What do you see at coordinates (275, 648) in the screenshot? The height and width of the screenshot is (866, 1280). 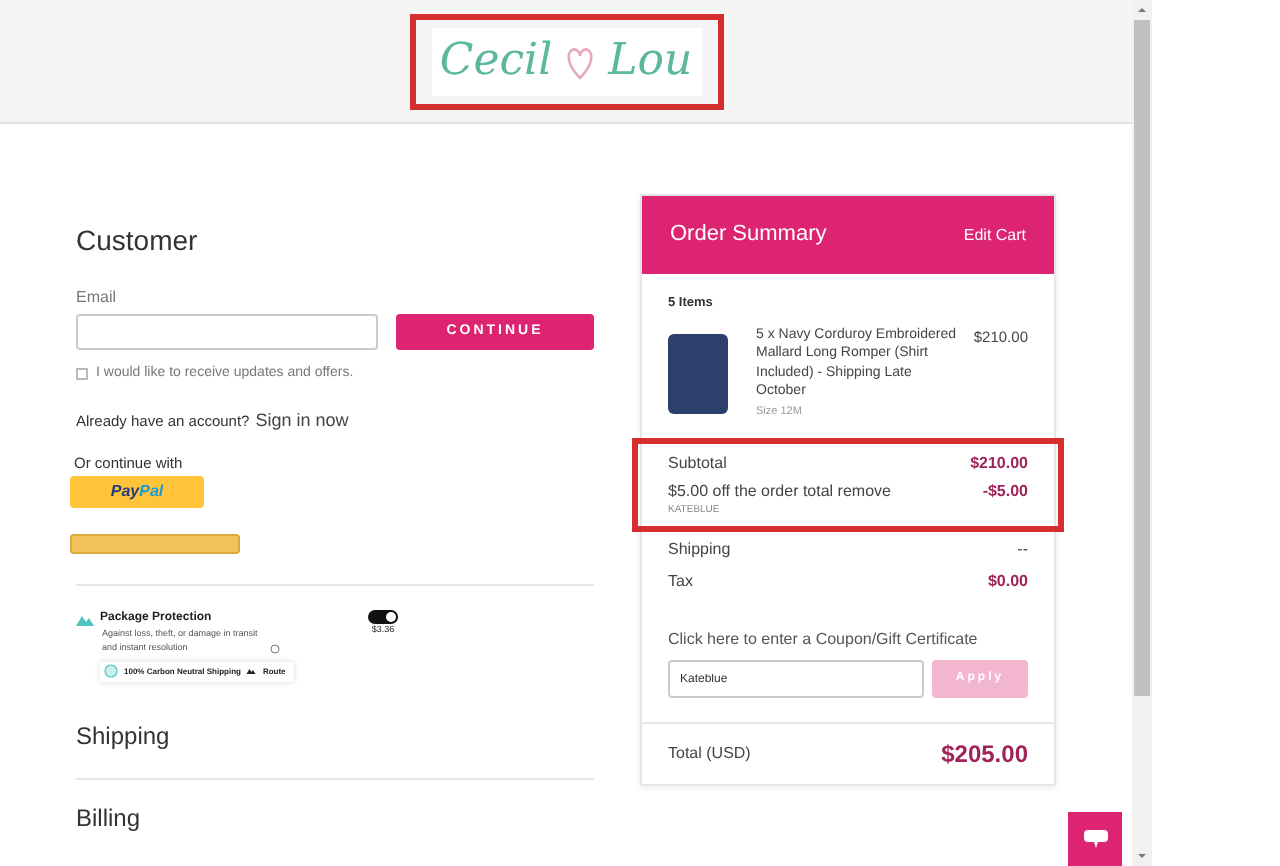 I see `info-icon` at bounding box center [275, 648].